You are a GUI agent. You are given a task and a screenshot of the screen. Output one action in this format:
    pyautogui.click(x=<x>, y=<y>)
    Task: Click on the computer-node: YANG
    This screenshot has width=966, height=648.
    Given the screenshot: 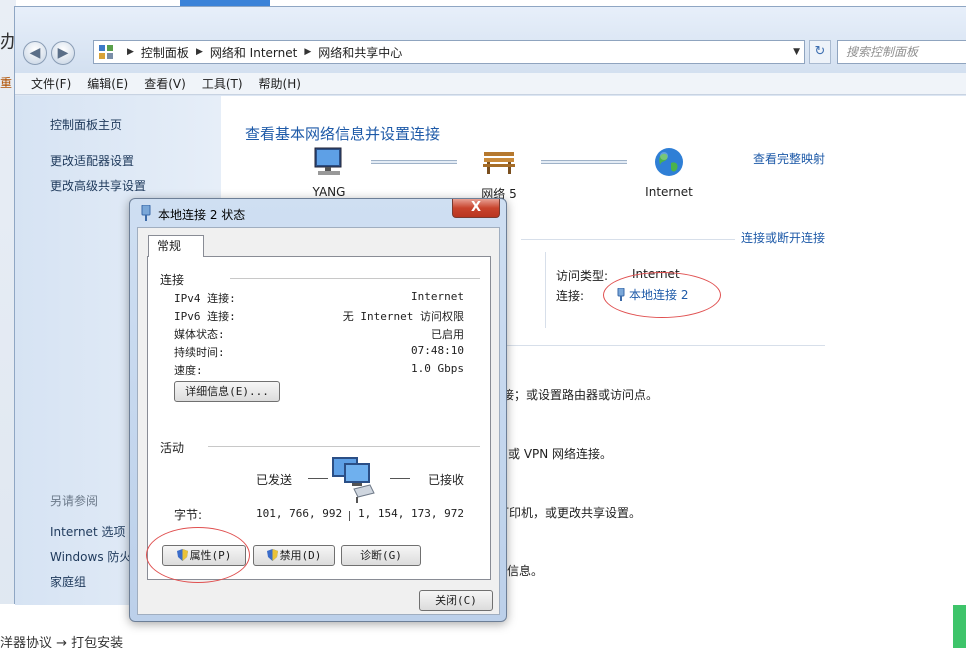 What is the action you would take?
    pyautogui.click(x=329, y=172)
    